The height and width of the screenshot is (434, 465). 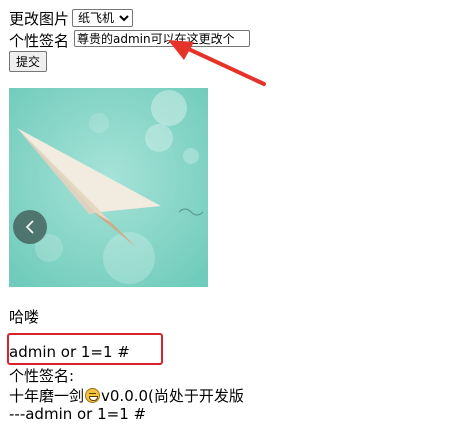 I want to click on signature-heading: 个性签名:, so click(x=42, y=376).